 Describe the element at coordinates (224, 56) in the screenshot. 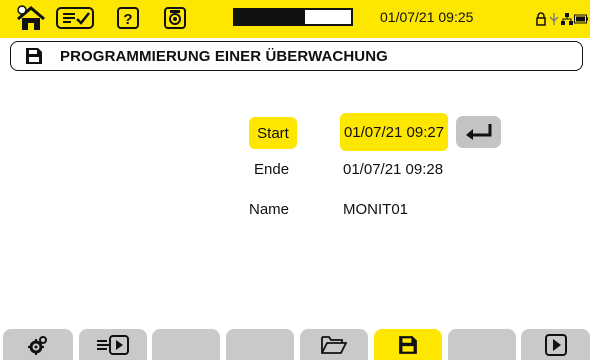

I see `page-title: PROGRAMMIERUNG EINER ÜBERWACHUNG` at that location.